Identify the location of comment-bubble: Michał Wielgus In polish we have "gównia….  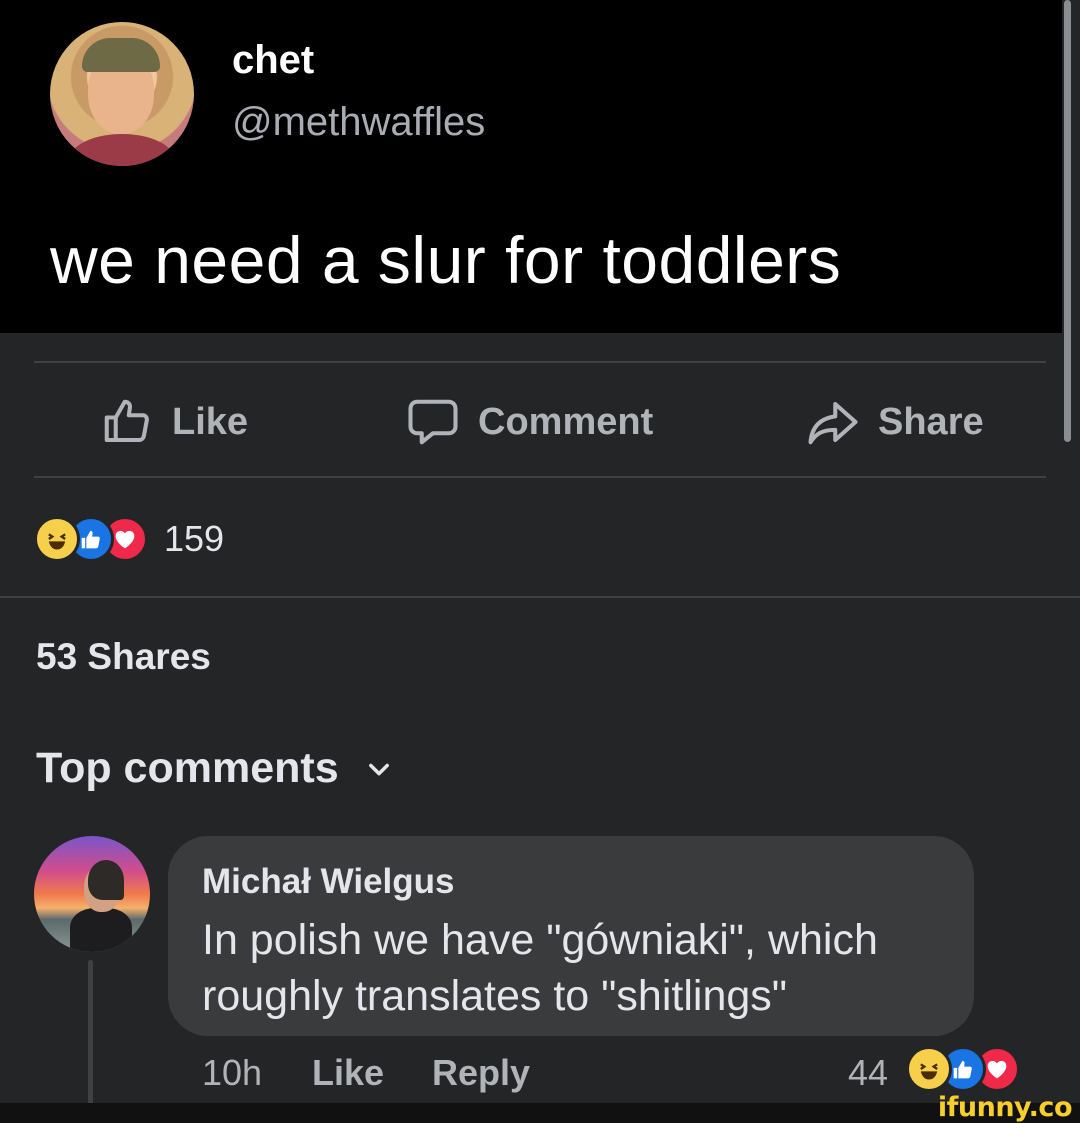
(571, 936).